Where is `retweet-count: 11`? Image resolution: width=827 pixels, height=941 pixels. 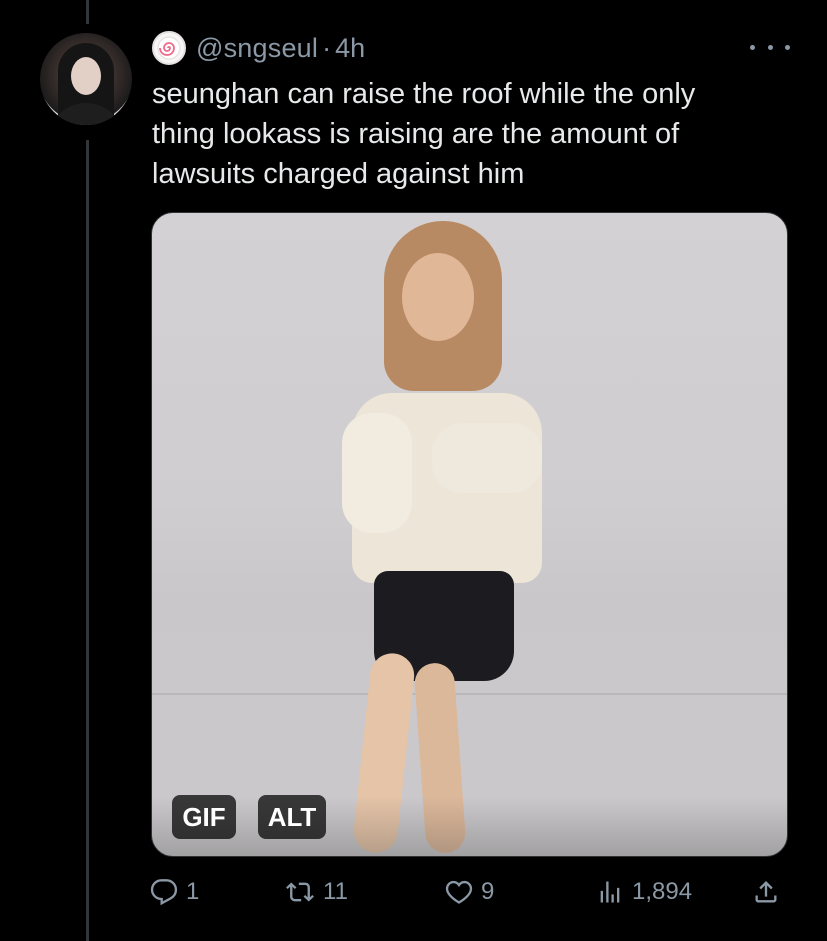 retweet-count: 11 is located at coordinates (335, 891).